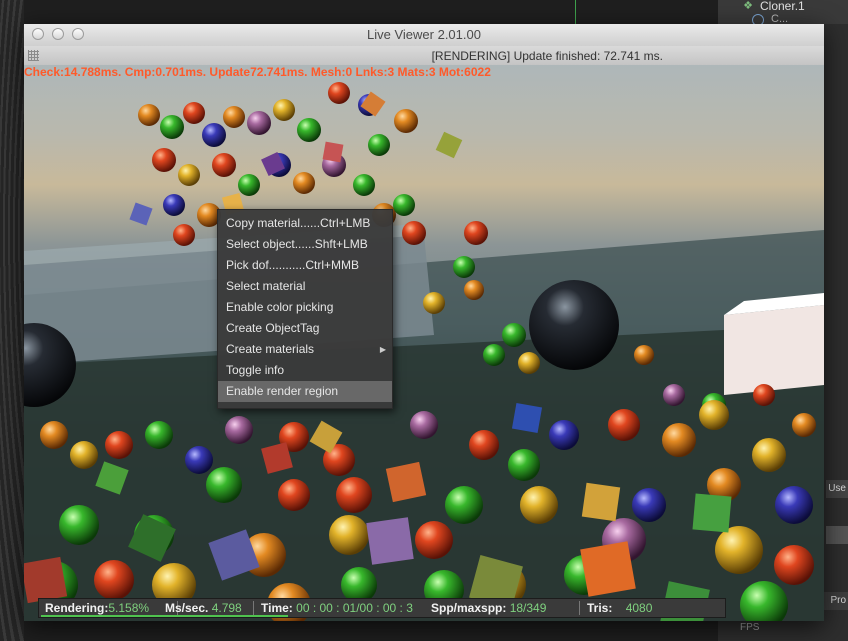 Image resolution: width=848 pixels, height=641 pixels. What do you see at coordinates (620, 608) in the screenshot?
I see `triangle-count: Tris: 4080` at bounding box center [620, 608].